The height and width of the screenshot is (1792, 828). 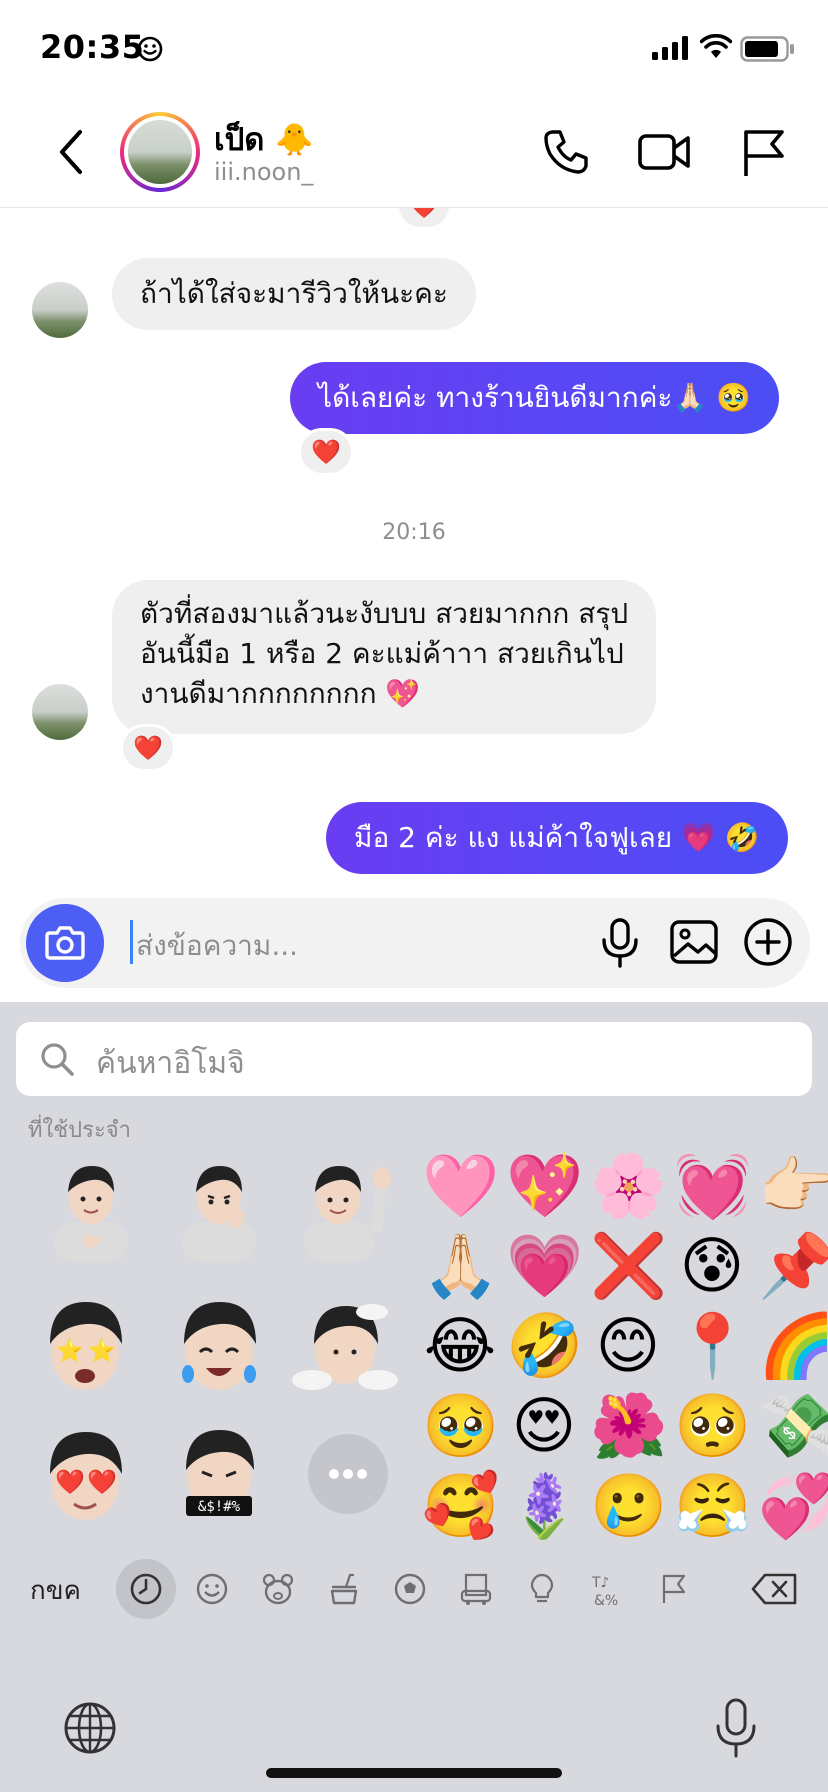 I want to click on category-animals, so click(x=278, y=1589).